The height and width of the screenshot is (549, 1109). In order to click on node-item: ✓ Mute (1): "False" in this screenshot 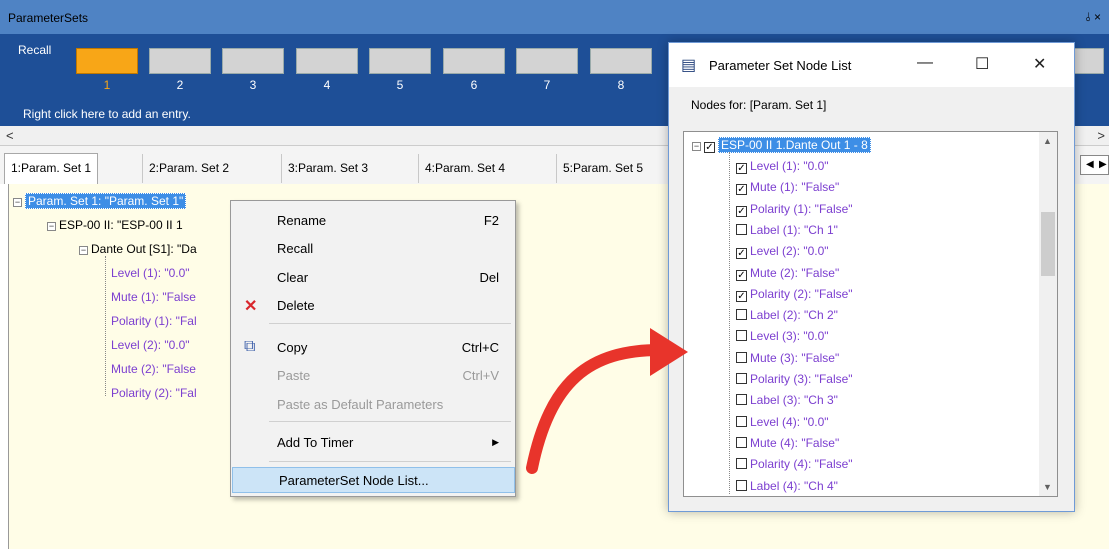, I will do `click(787, 188)`.